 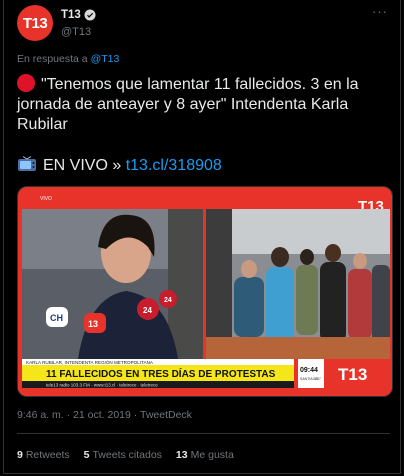 What do you see at coordinates (147, 310) in the screenshot?
I see `mic-label-3: 24` at bounding box center [147, 310].